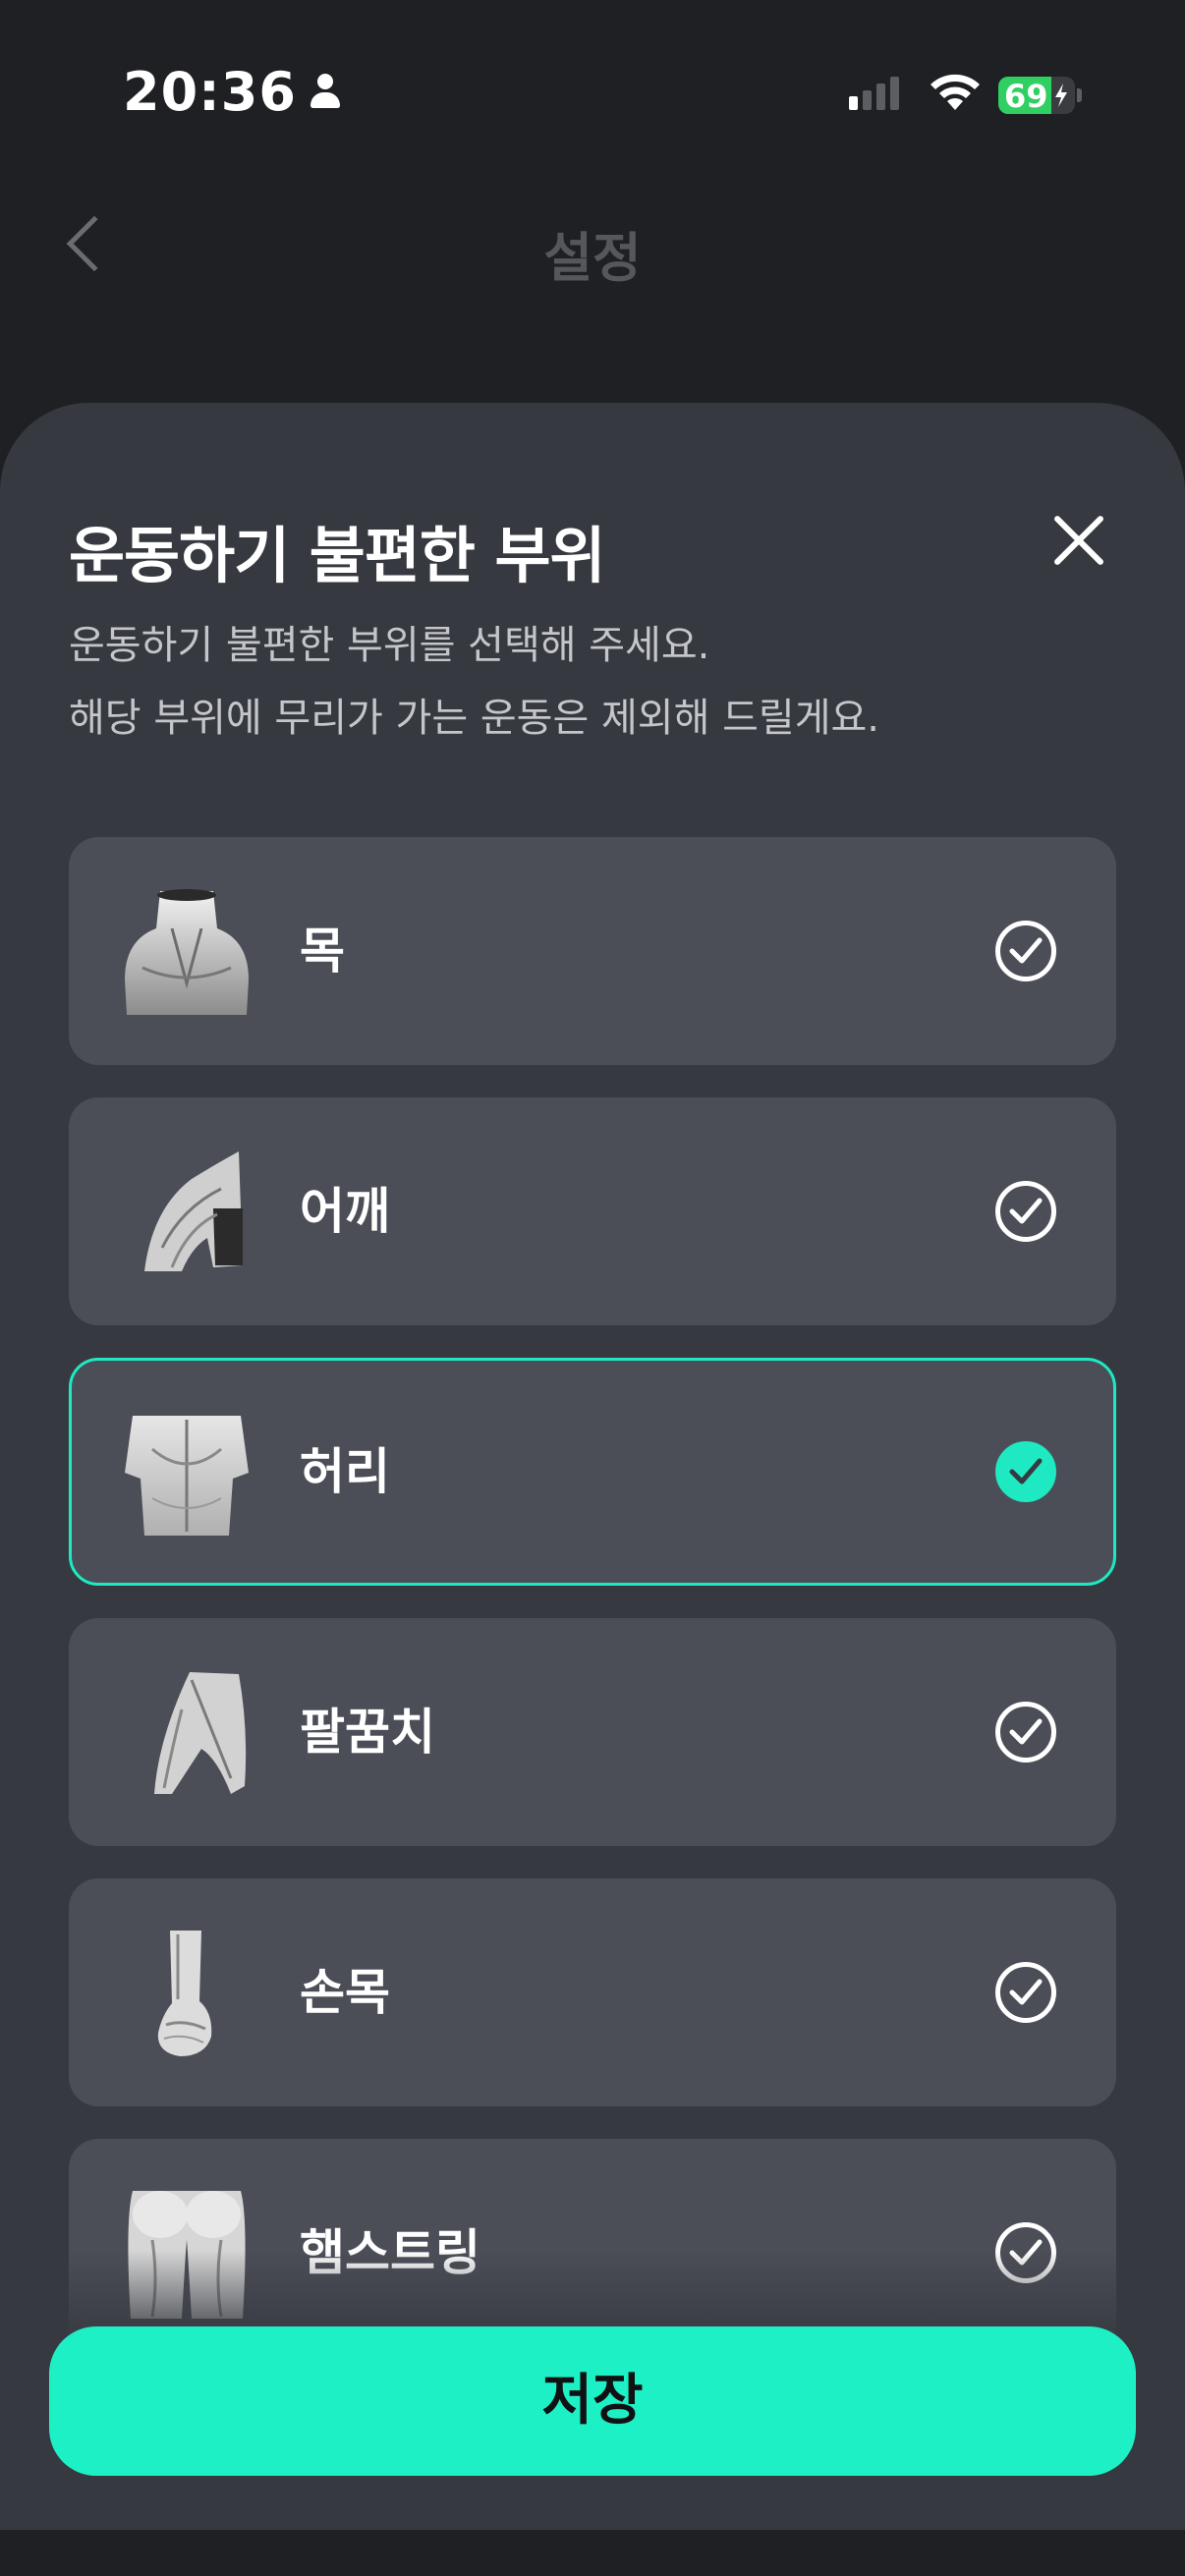 The image size is (1185, 2576). Describe the element at coordinates (187, 953) in the screenshot. I see `neck-muscle-icon` at that location.